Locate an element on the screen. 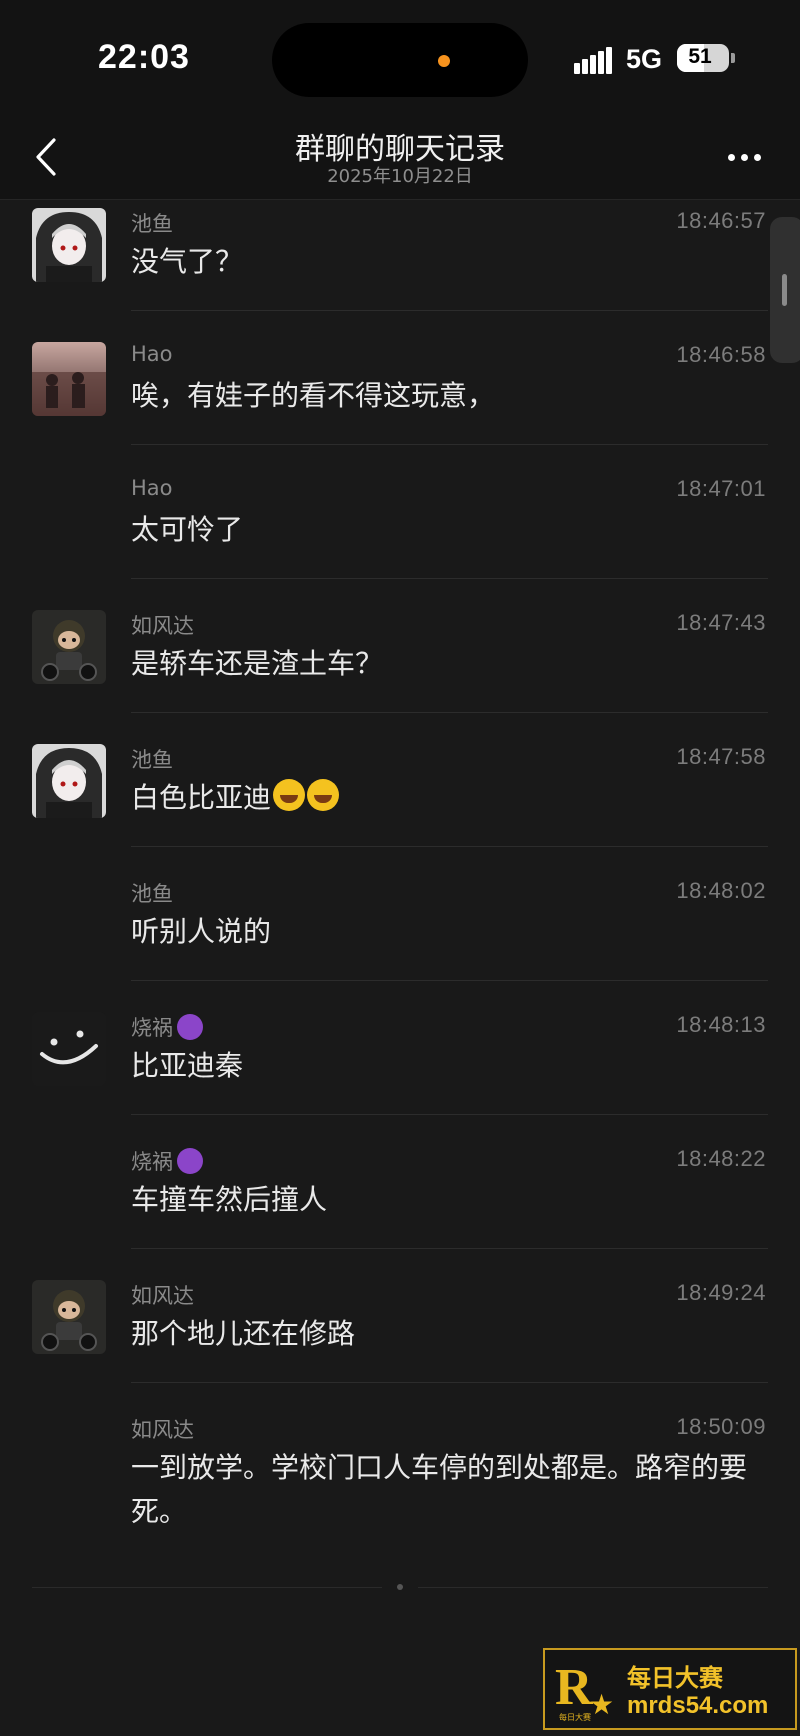 The image size is (800, 1736). watermark-url: mrds54.com is located at coordinates (698, 1705).